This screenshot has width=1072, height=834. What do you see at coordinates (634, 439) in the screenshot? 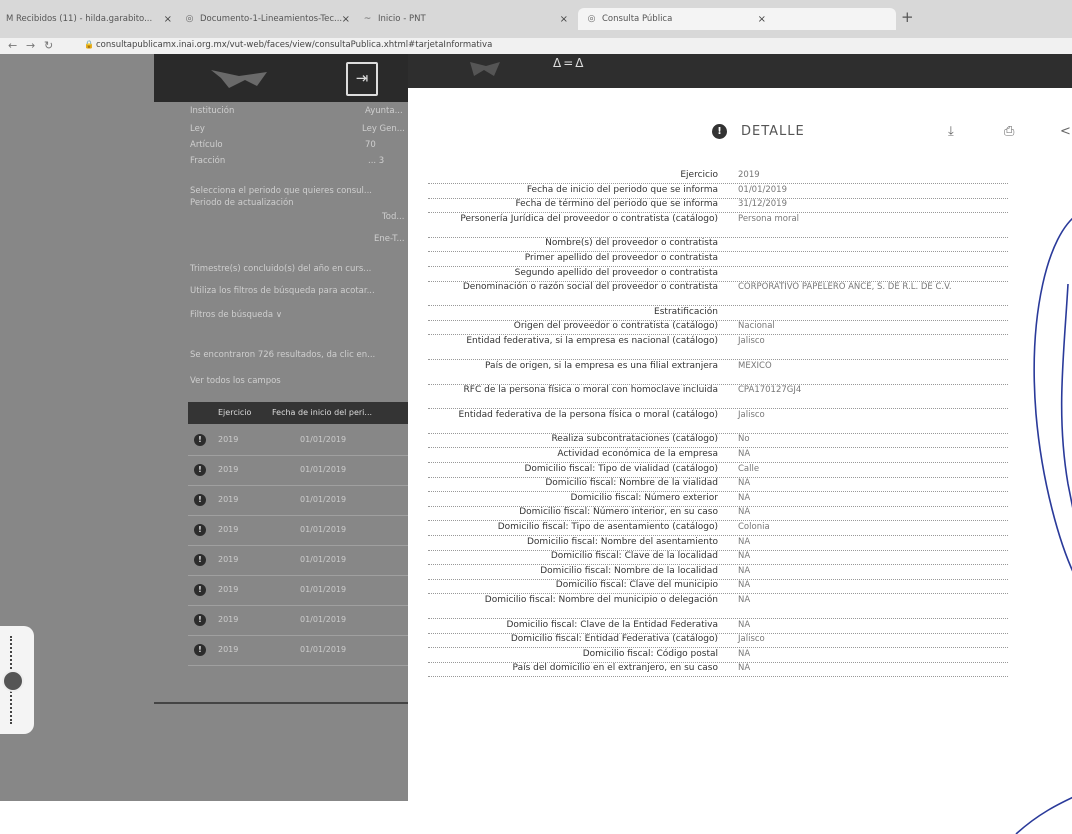
I see `detail-label: Realiza subcontrataciones (catálogo)` at bounding box center [634, 439].